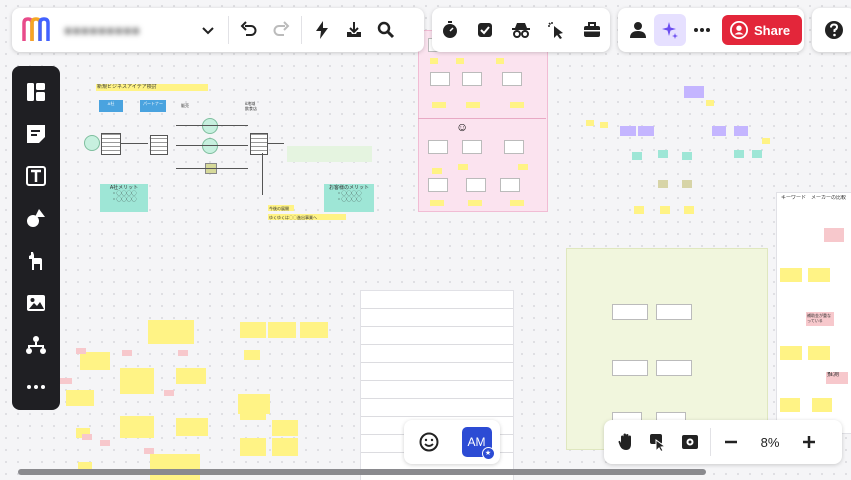 This screenshot has width=851, height=480. I want to click on briefcase-icon, so click(592, 30).